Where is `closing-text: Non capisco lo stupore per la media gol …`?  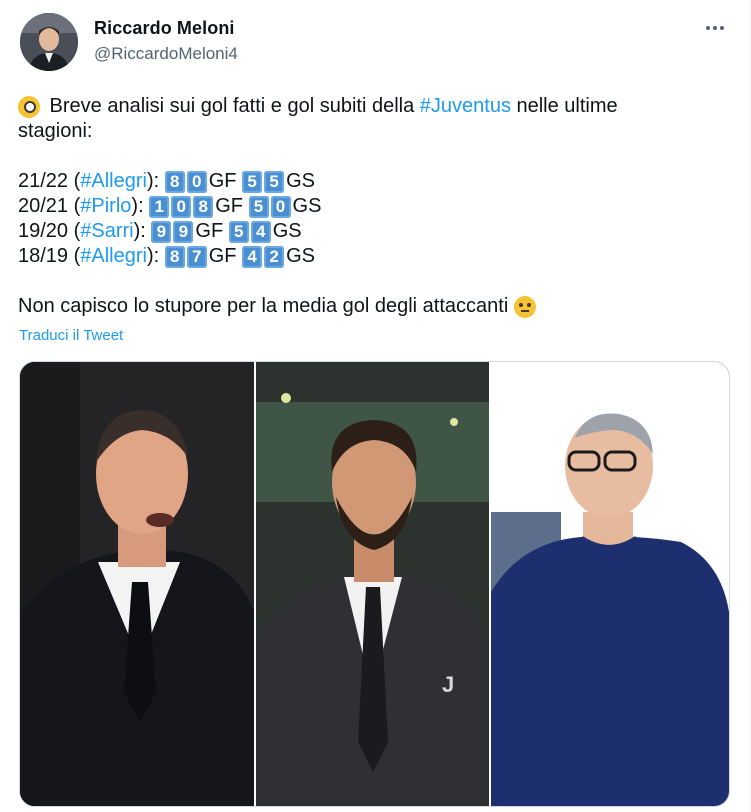 closing-text: Non capisco lo stupore per la media gol … is located at coordinates (263, 306).